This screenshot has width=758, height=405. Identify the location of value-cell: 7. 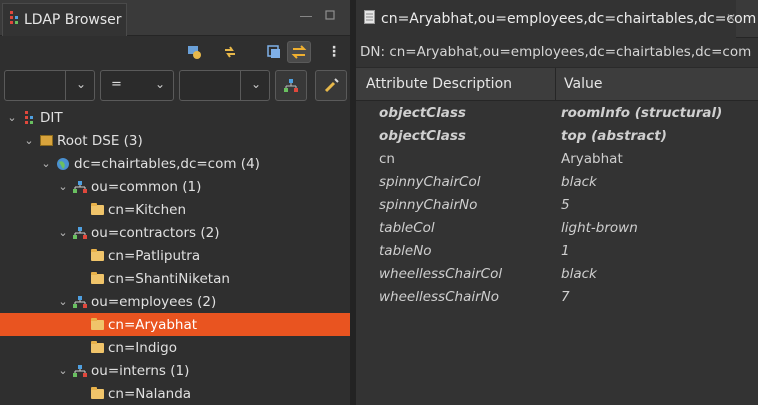
(565, 297).